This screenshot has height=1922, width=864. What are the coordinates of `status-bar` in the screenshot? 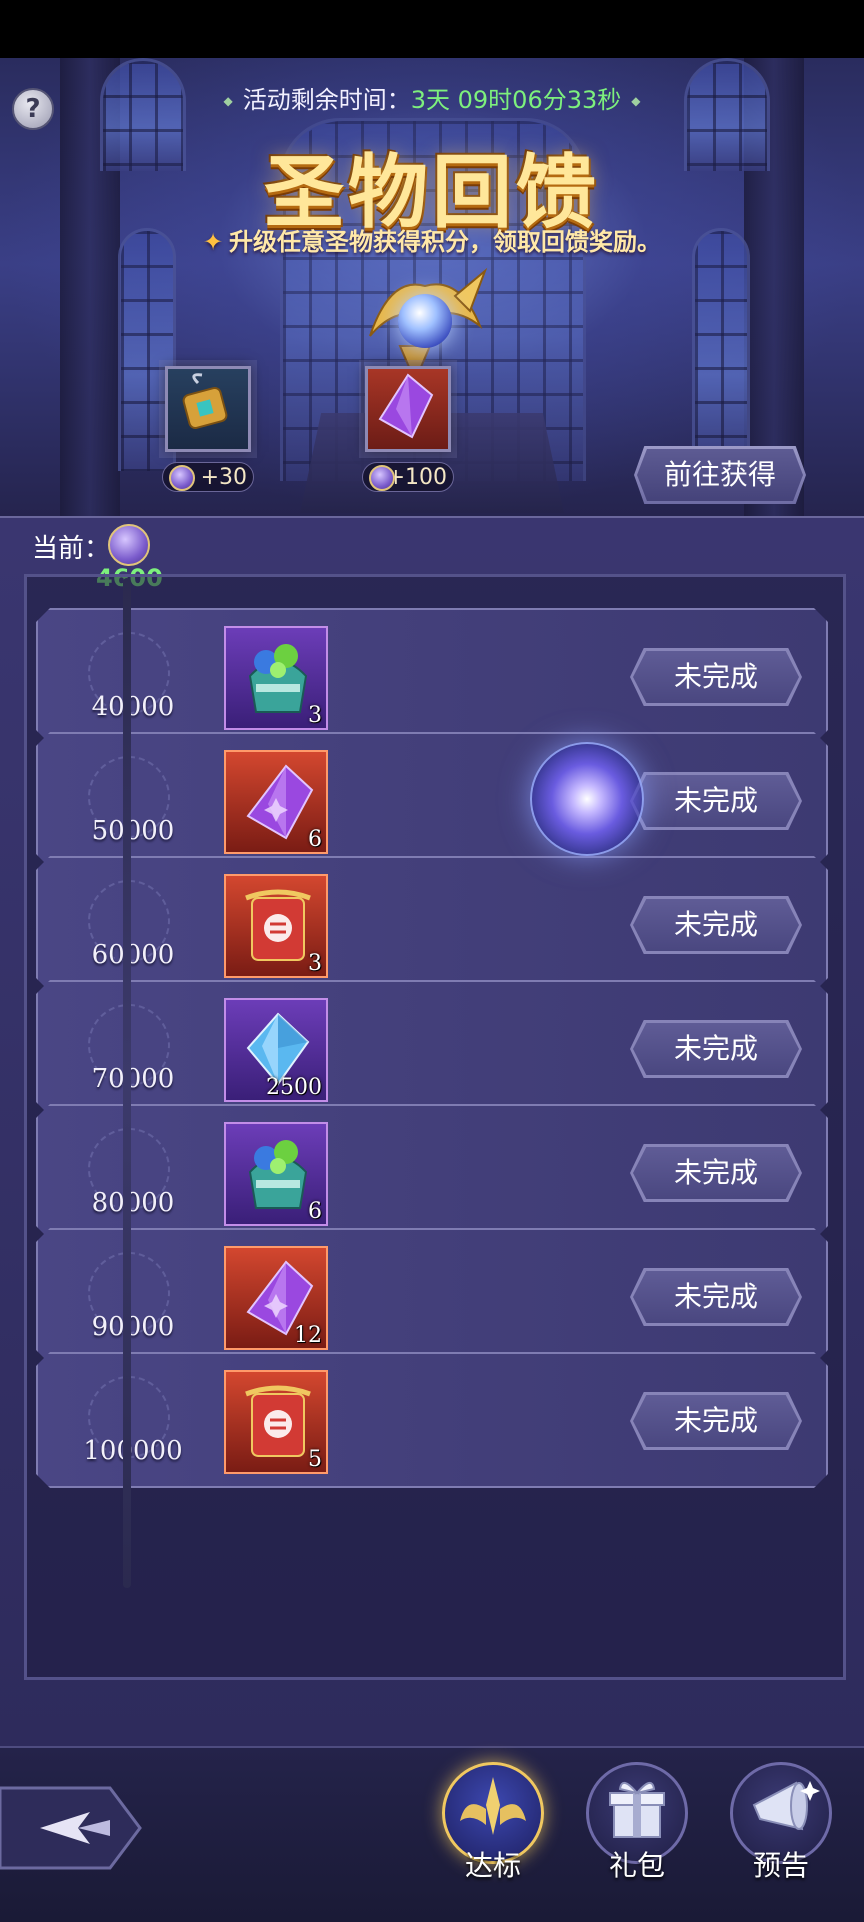 It's located at (432, 29).